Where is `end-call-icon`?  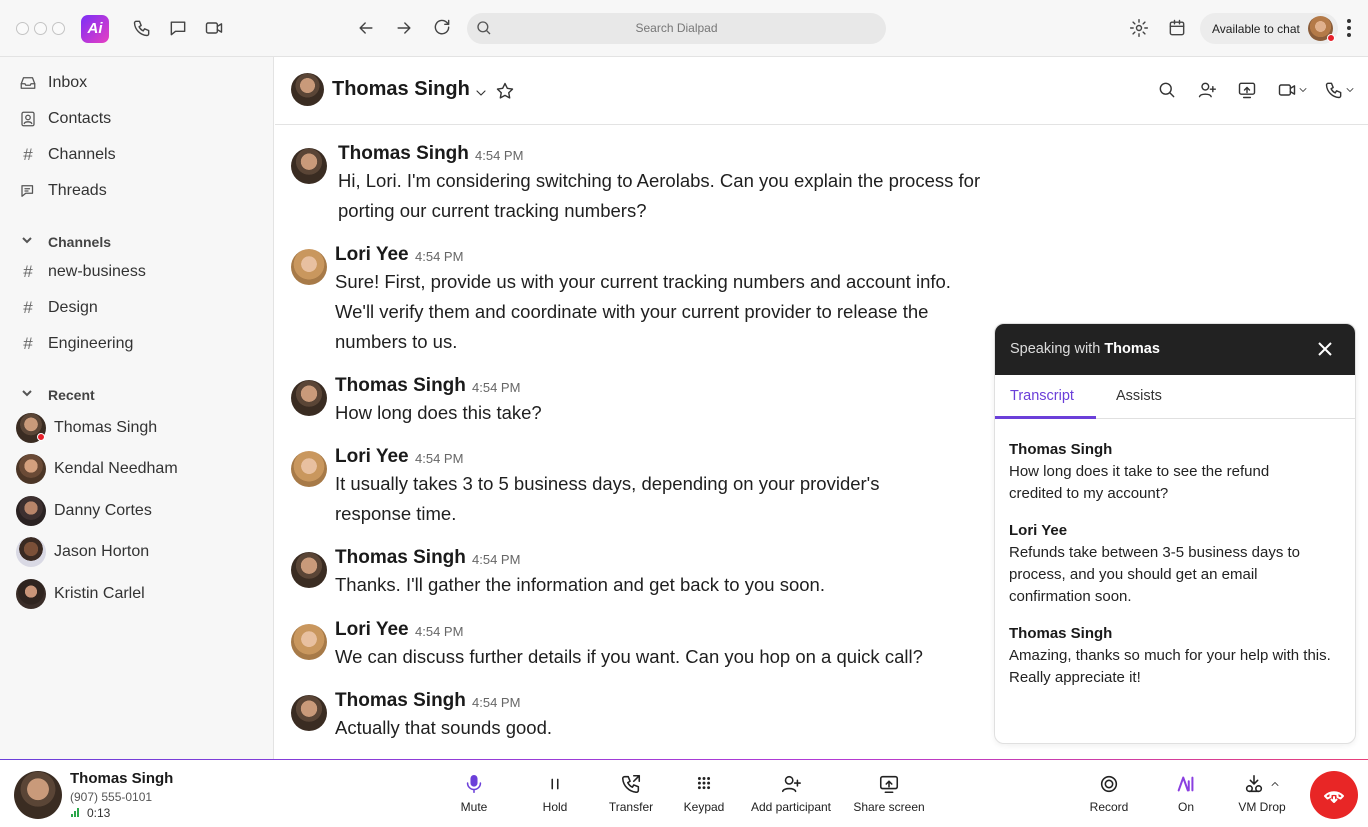 end-call-icon is located at coordinates (1334, 797).